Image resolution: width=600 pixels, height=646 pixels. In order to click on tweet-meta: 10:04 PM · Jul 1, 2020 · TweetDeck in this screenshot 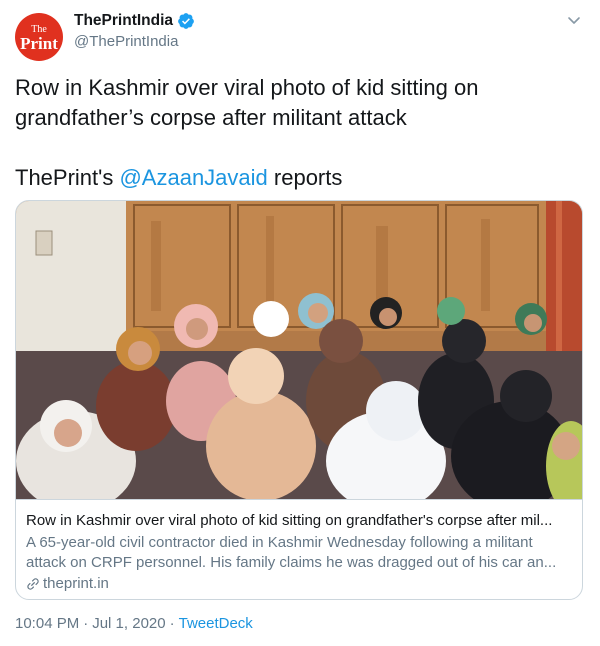, I will do `click(134, 623)`.